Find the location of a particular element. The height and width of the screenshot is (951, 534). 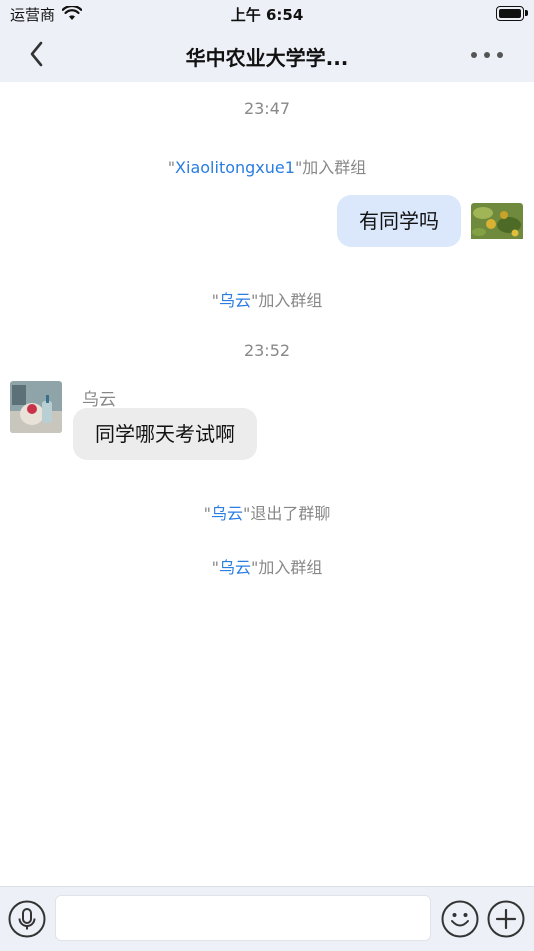

message-input is located at coordinates (243, 918).